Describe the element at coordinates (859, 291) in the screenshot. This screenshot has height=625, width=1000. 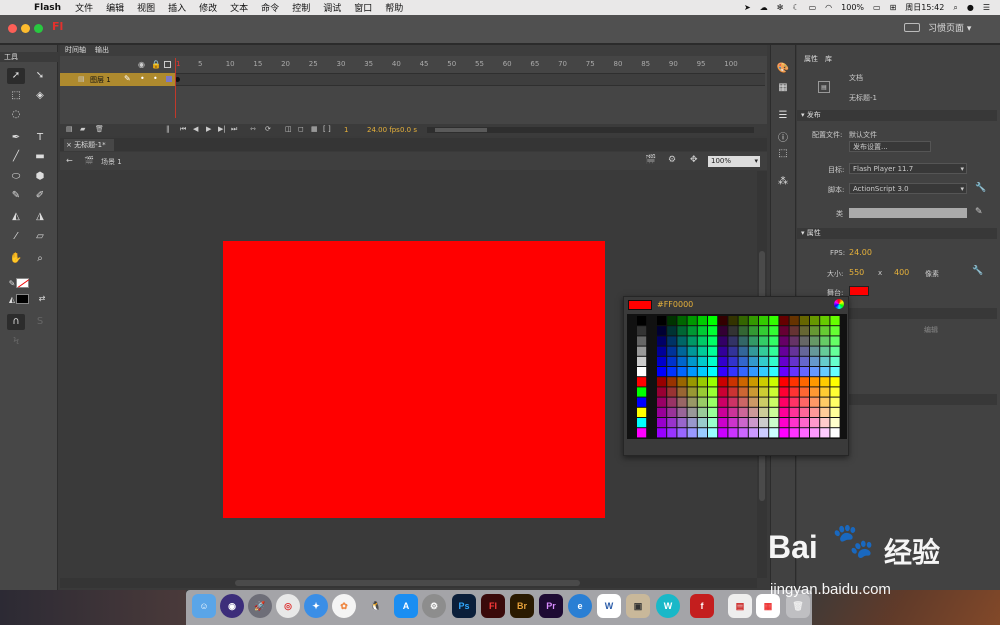
I see `stage-color-swatch` at that location.